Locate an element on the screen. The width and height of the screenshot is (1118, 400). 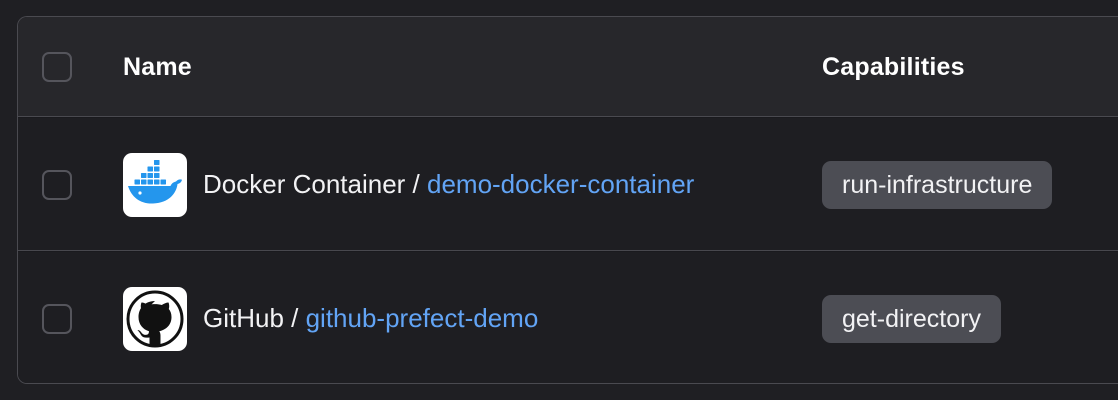
block-name-link: demo-docker-container is located at coordinates (560, 184).